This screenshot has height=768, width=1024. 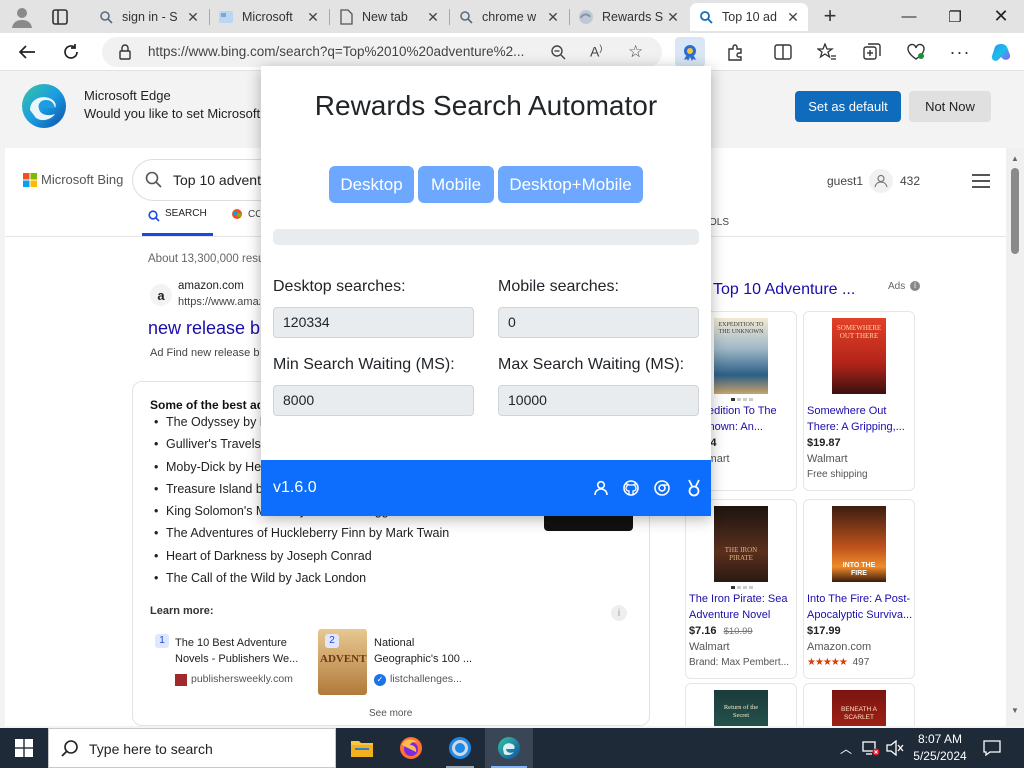 What do you see at coordinates (486, 488) in the screenshot?
I see `popup-footer: v1.6.0` at bounding box center [486, 488].